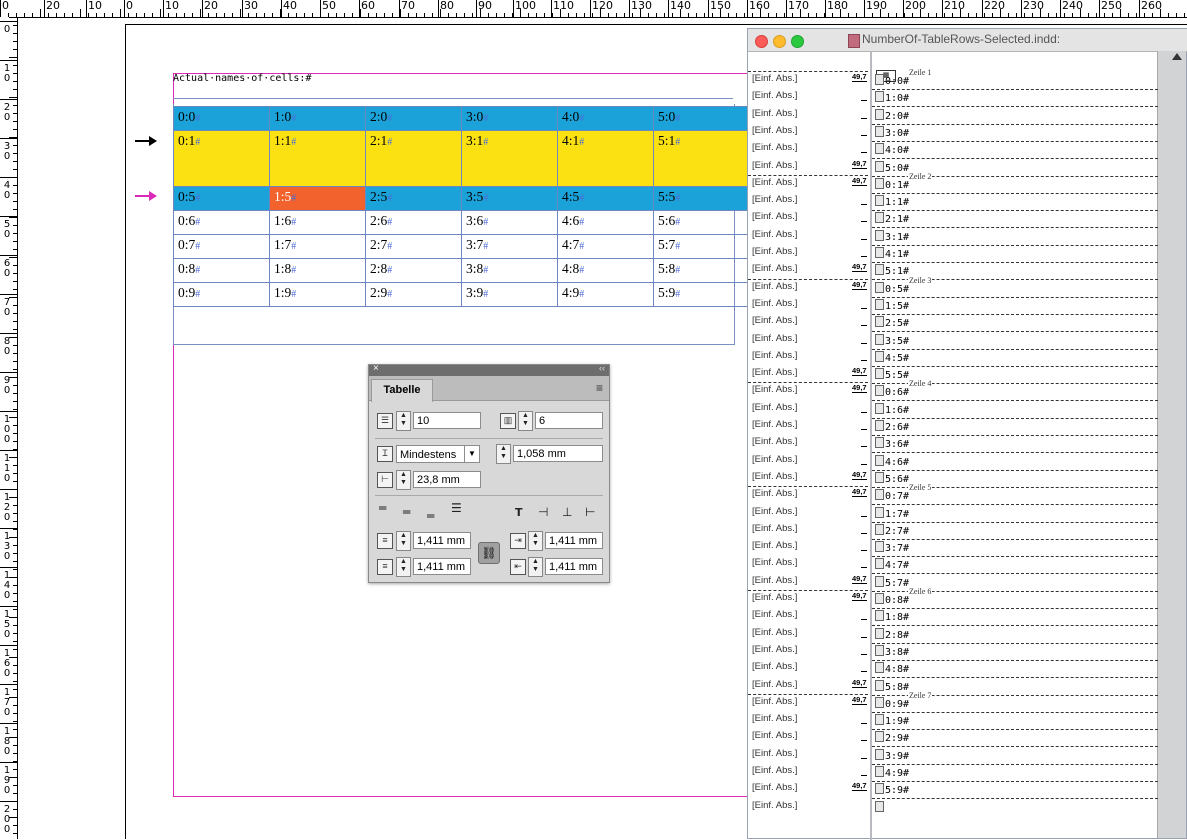 The width and height of the screenshot is (1187, 840). What do you see at coordinates (413, 118) in the screenshot?
I see `table-cell: 2:0#` at bounding box center [413, 118].